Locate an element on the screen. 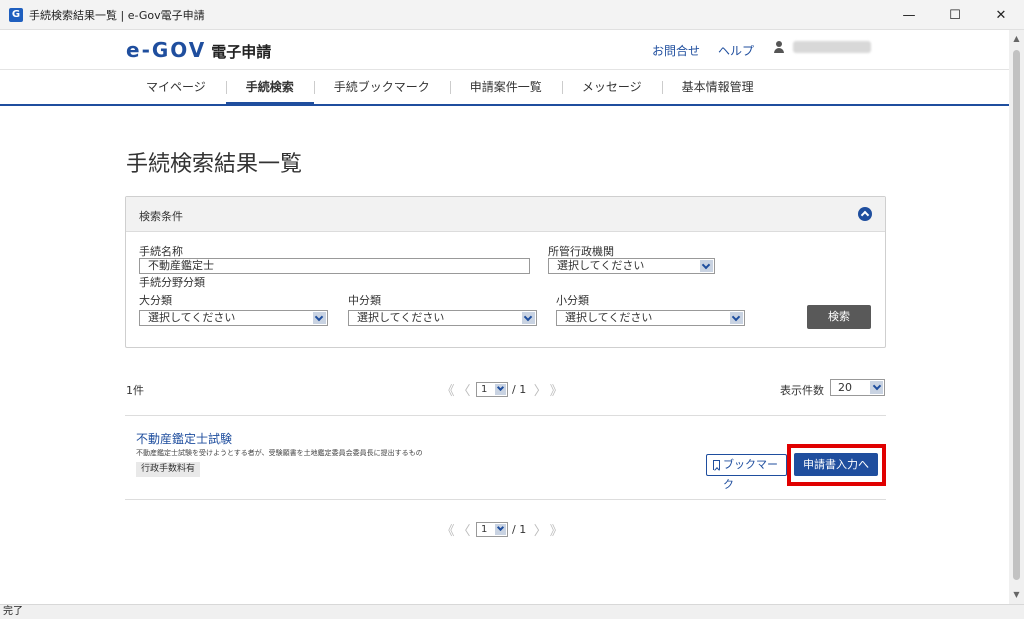 The width and height of the screenshot is (1024, 619). per-page-label: 表示件数 is located at coordinates (802, 390).